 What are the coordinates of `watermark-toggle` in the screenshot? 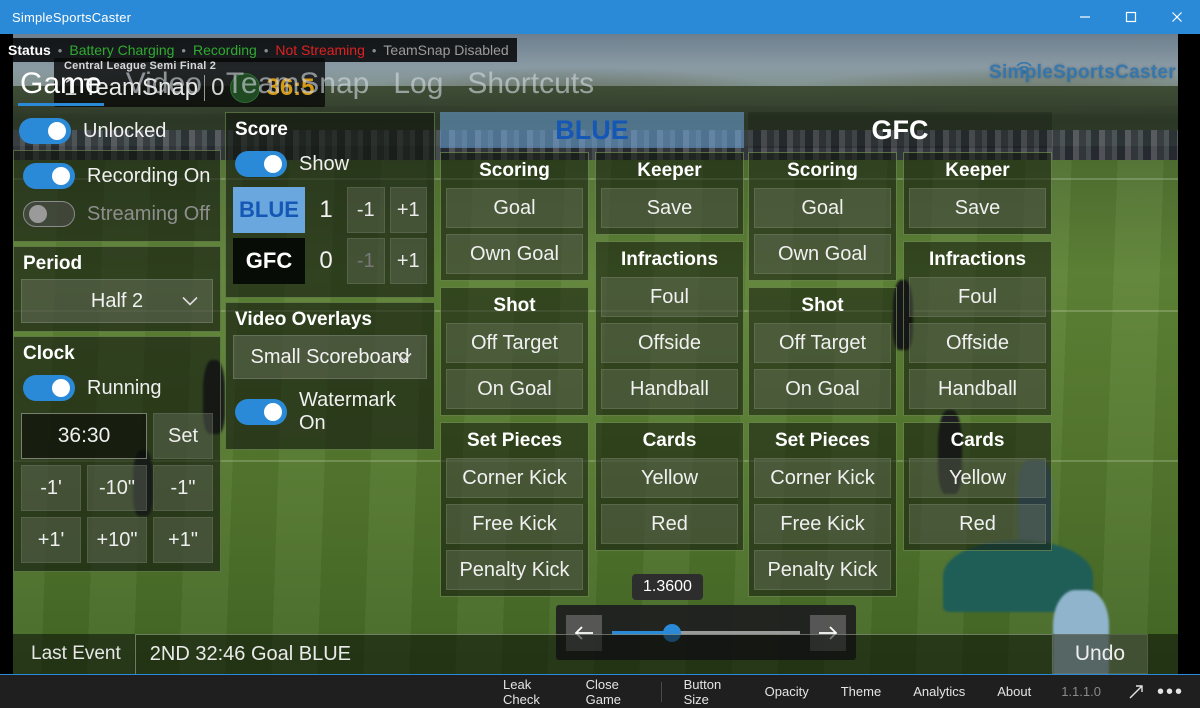 It's located at (261, 412).